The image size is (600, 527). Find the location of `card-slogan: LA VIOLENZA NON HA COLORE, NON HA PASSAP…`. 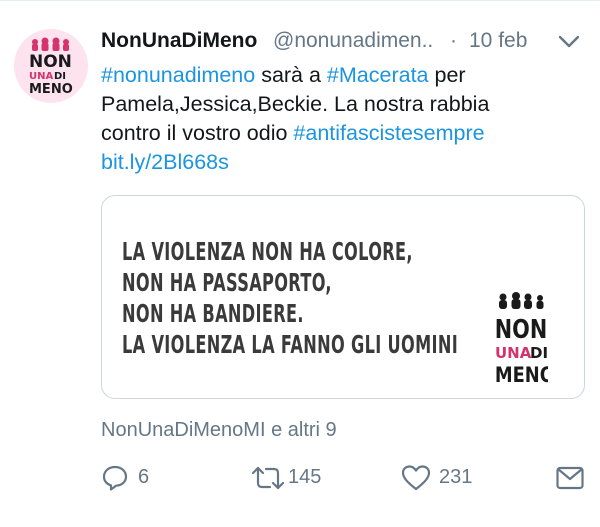

card-slogan: LA VIOLENZA NON HA COLORE, NON HA PASSAP… is located at coordinates (290, 298).